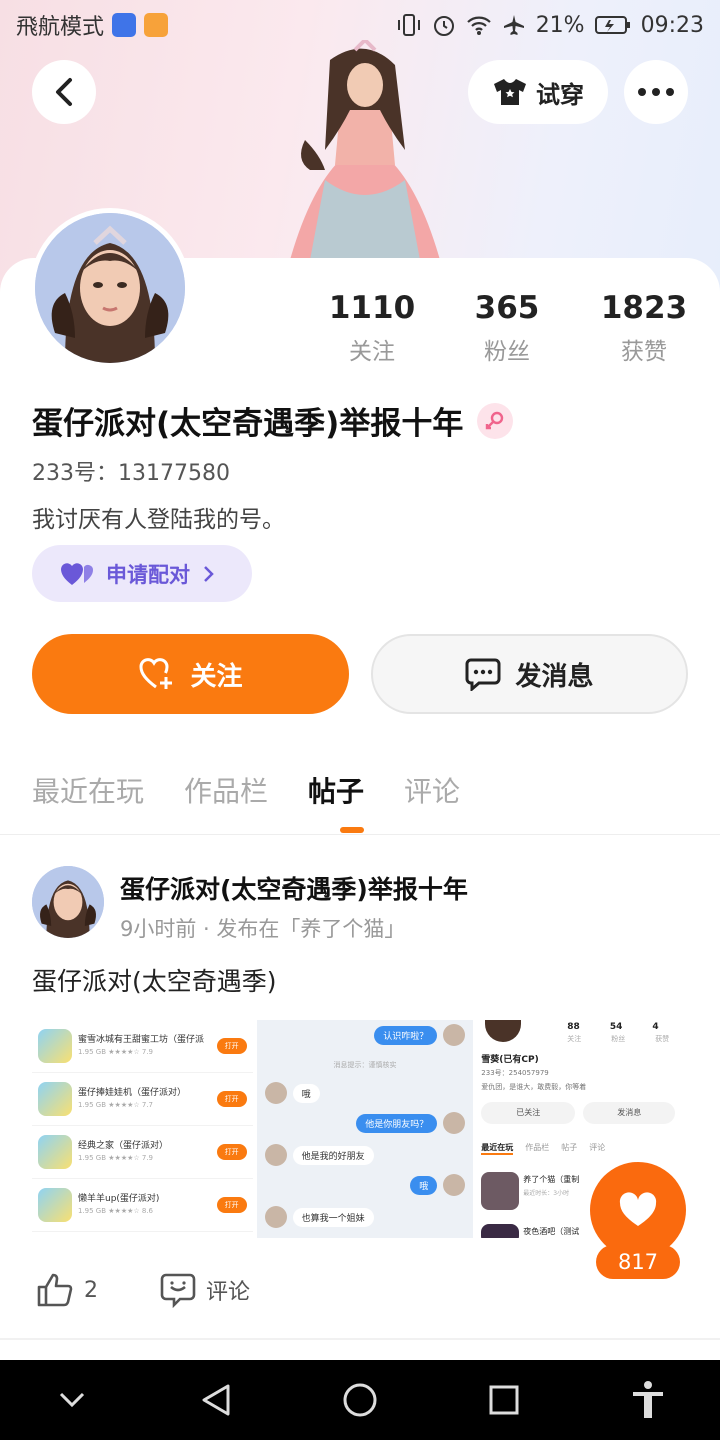 Image resolution: width=720 pixels, height=1440 pixels. Describe the element at coordinates (662, 1039) in the screenshot. I see `mini-stat-label: 获赞` at that location.